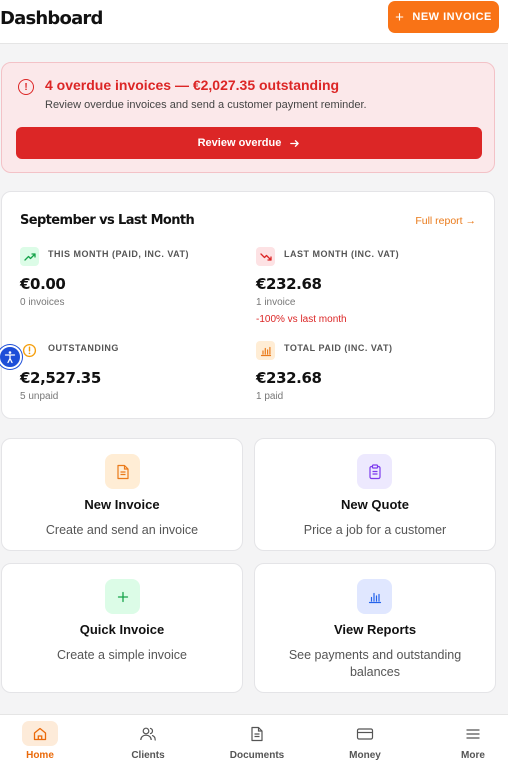  What do you see at coordinates (257, 733) in the screenshot?
I see `document-icon` at bounding box center [257, 733].